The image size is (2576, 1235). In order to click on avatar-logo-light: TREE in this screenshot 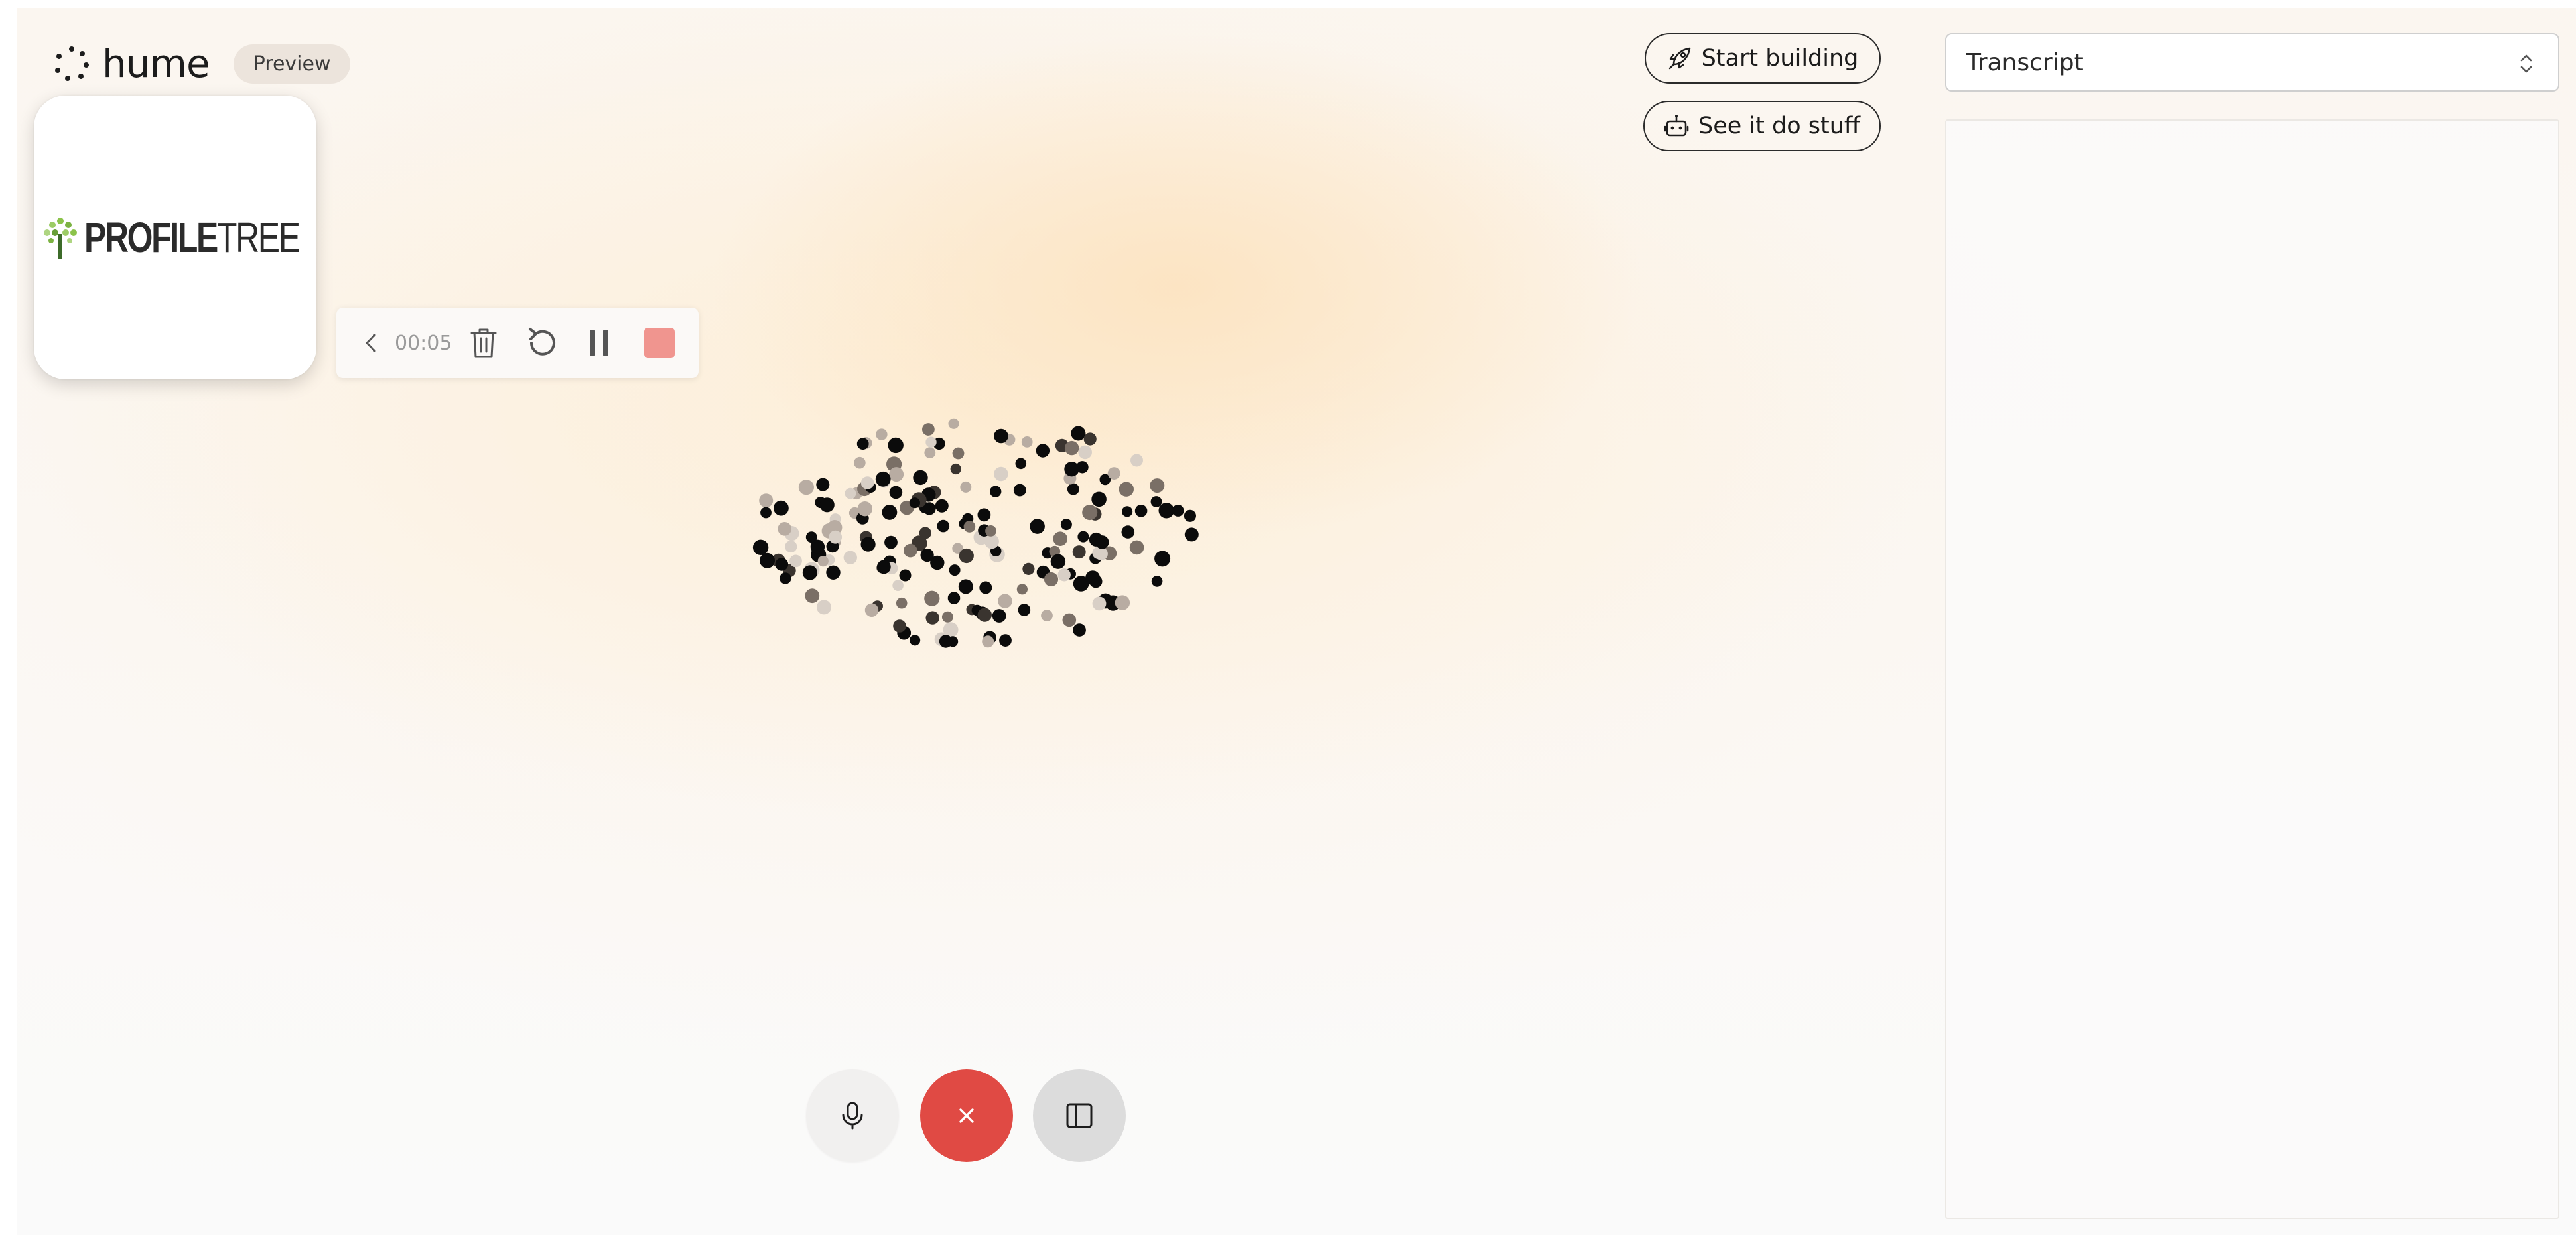, I will do `click(258, 237)`.